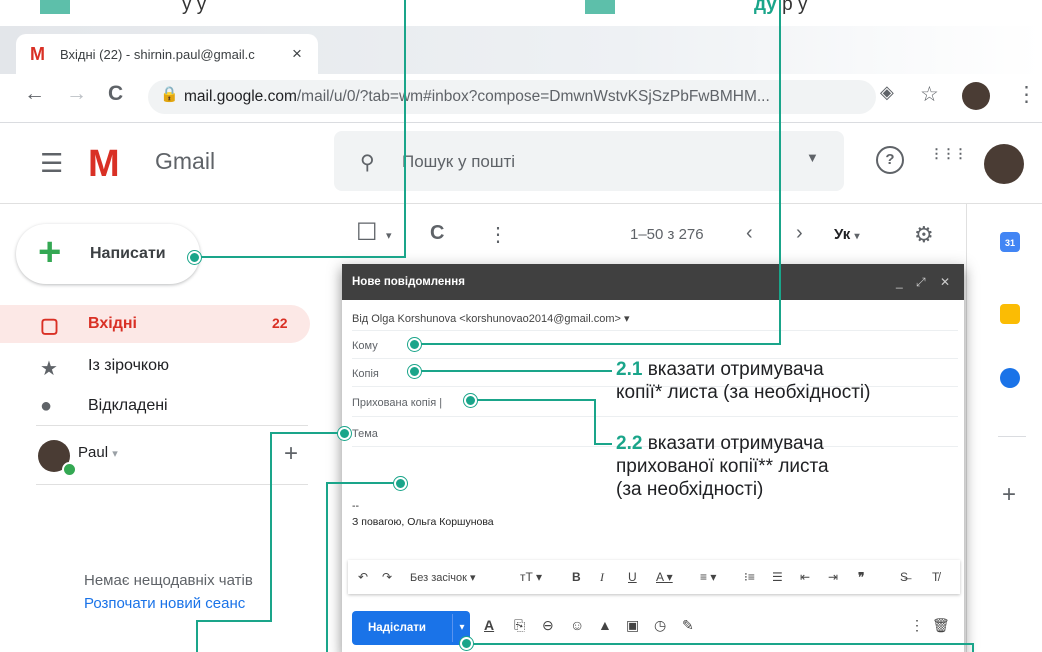  I want to click on forward-arrow-icon: →, so click(76, 94).